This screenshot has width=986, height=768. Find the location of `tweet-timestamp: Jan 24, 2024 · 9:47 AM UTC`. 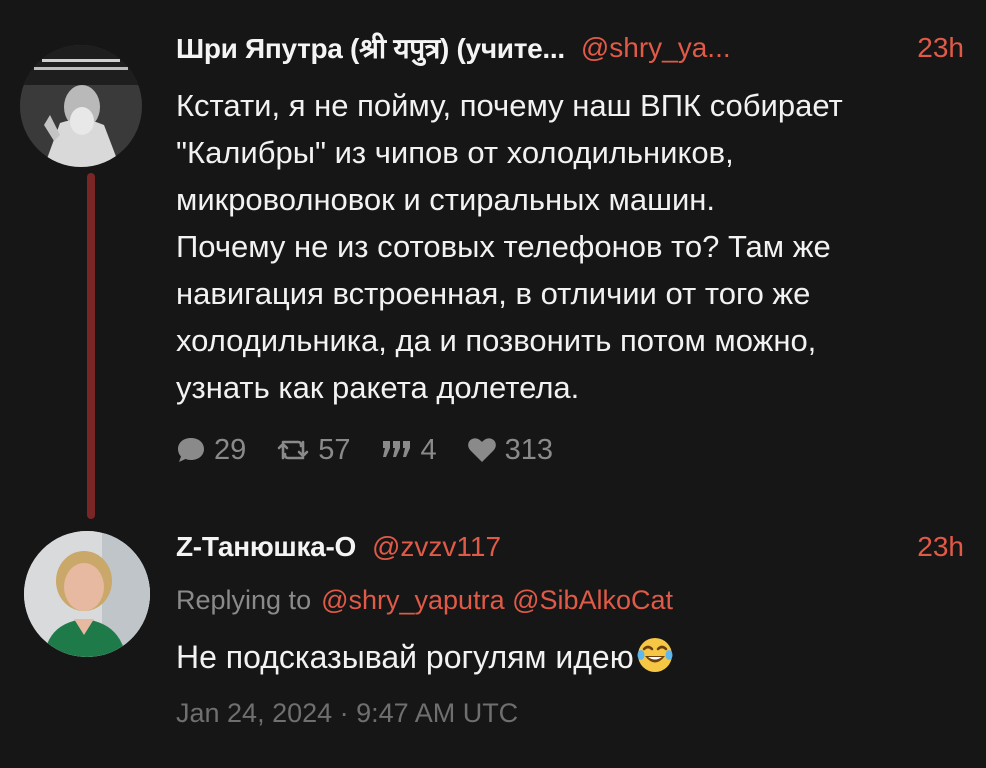

tweet-timestamp: Jan 24, 2024 · 9:47 AM UTC is located at coordinates (347, 713).